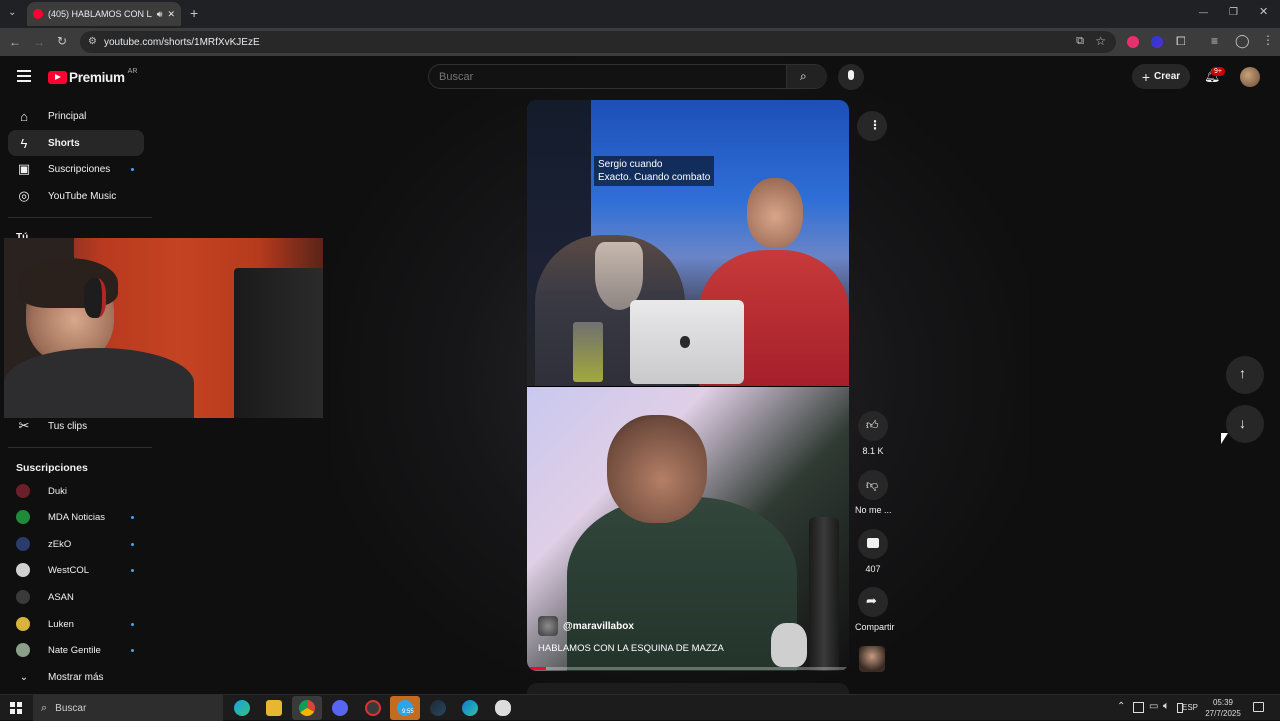 The width and height of the screenshot is (1280, 721). Describe the element at coordinates (1218, 71) in the screenshot. I see `notification-badge: 9+` at that location.